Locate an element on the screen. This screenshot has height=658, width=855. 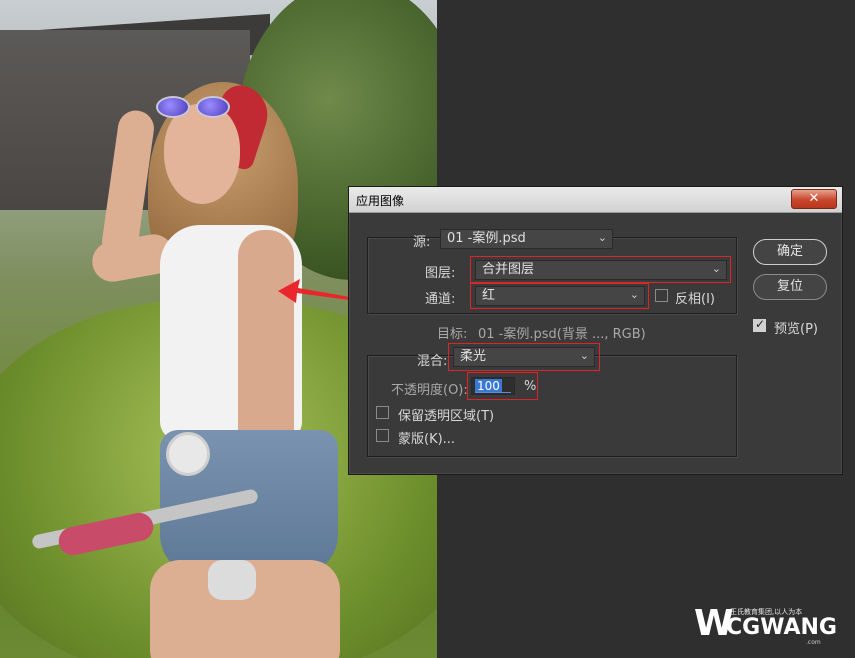
invert-label: 反相(I) is located at coordinates (695, 299).